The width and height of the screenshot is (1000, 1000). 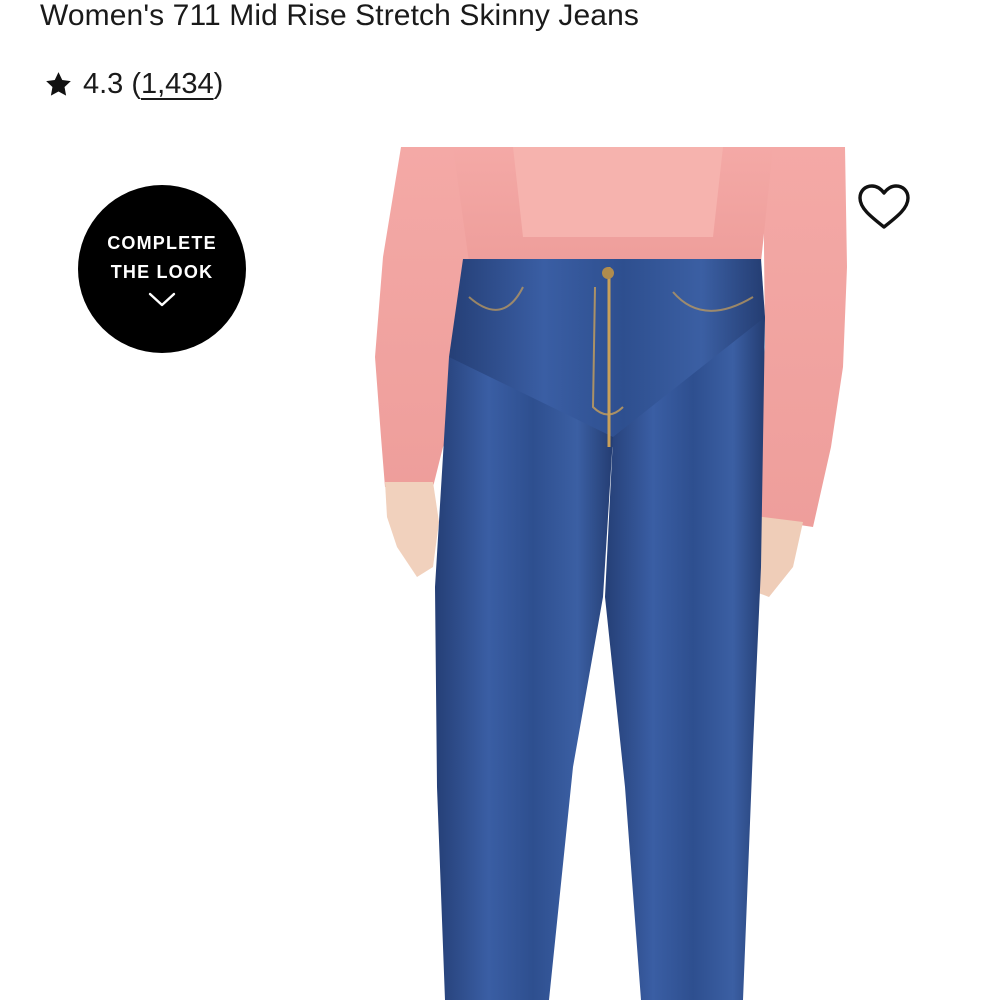 I want to click on complete-the-look-button: COMPLETE THE LOOK, so click(x=162, y=269).